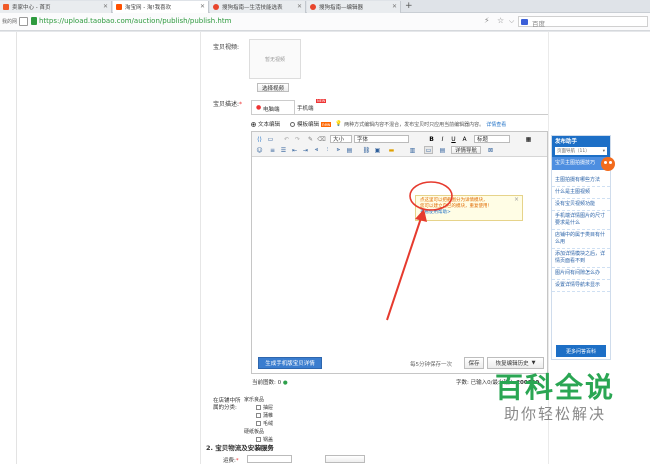  What do you see at coordinates (310, 139) in the screenshot?
I see `format-brush-icon: ✎` at bounding box center [310, 139].